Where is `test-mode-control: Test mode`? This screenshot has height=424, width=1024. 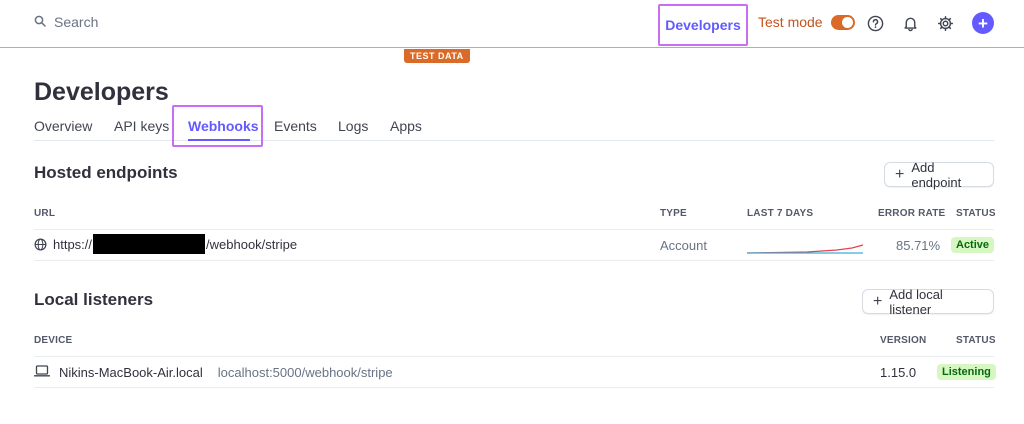
test-mode-control: Test mode is located at coordinates (806, 22).